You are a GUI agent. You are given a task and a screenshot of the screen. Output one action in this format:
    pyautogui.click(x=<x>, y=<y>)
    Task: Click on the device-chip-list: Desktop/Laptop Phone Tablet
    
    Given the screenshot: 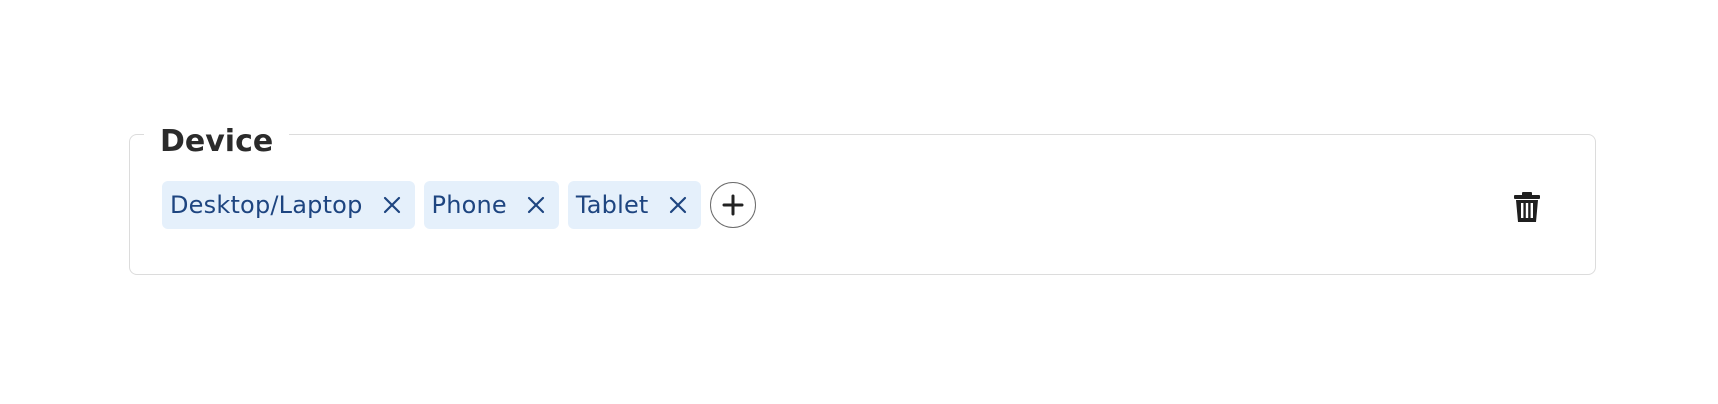 What is the action you would take?
    pyautogui.click(x=459, y=205)
    